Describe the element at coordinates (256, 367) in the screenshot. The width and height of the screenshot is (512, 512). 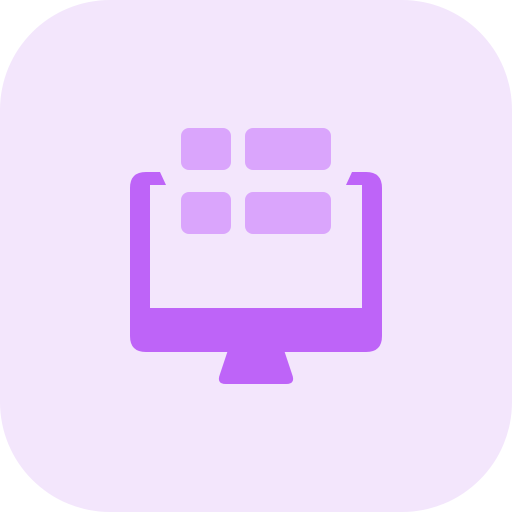
I see `monitor-stand` at that location.